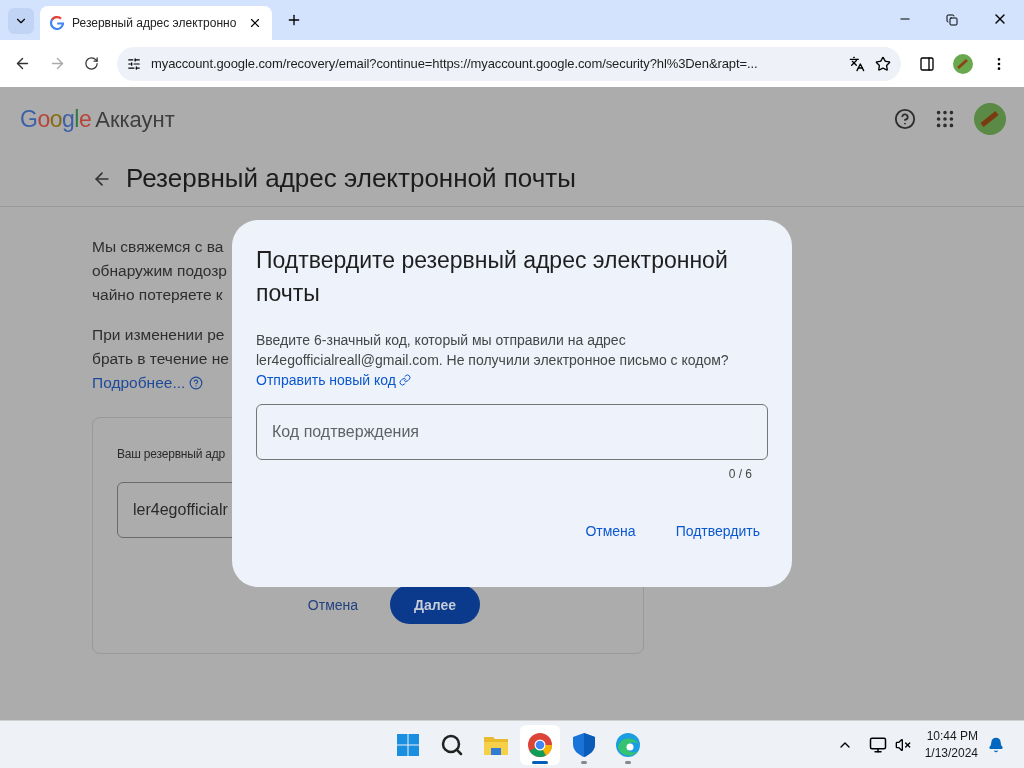 Image resolution: width=1024 pixels, height=768 pixels. I want to click on edge-icon, so click(628, 744).